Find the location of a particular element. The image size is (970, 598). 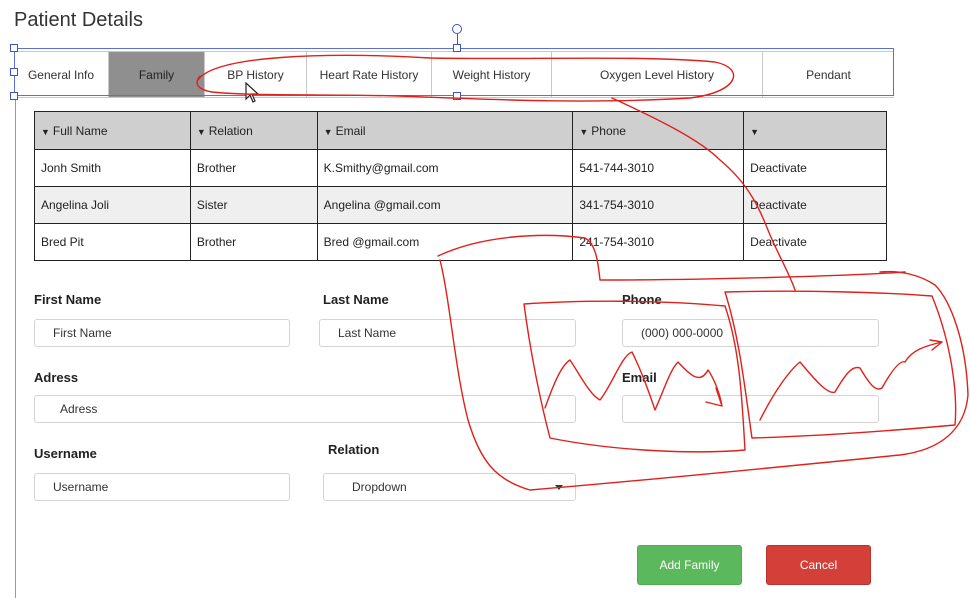

cell-email: K.Smithy@gmail.com is located at coordinates (445, 168).